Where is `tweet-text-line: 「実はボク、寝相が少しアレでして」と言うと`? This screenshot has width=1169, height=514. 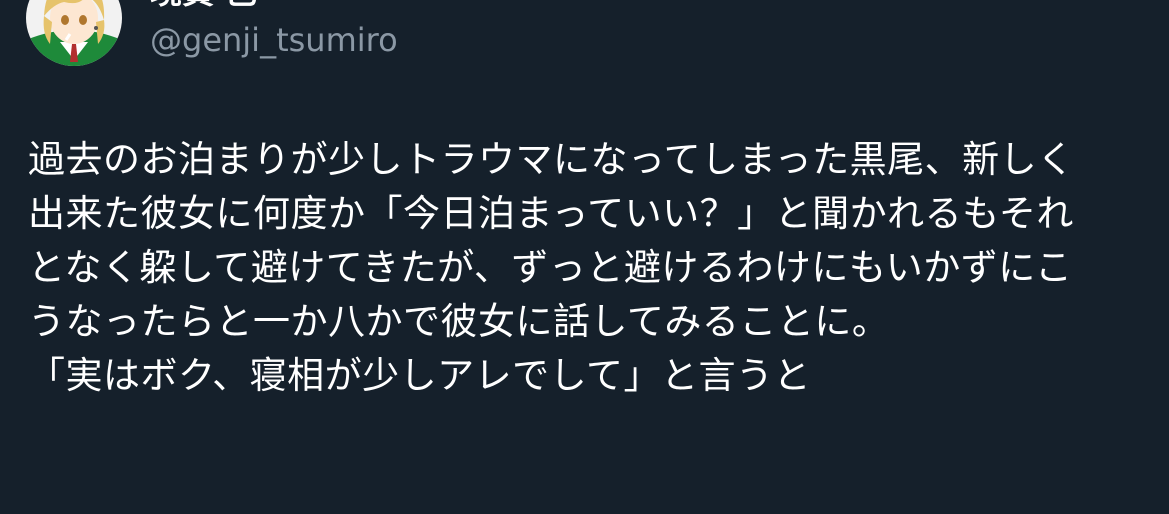 tweet-text-line: 「実はボク、寝相が少しアレでして」と言うと is located at coordinates (420, 375).